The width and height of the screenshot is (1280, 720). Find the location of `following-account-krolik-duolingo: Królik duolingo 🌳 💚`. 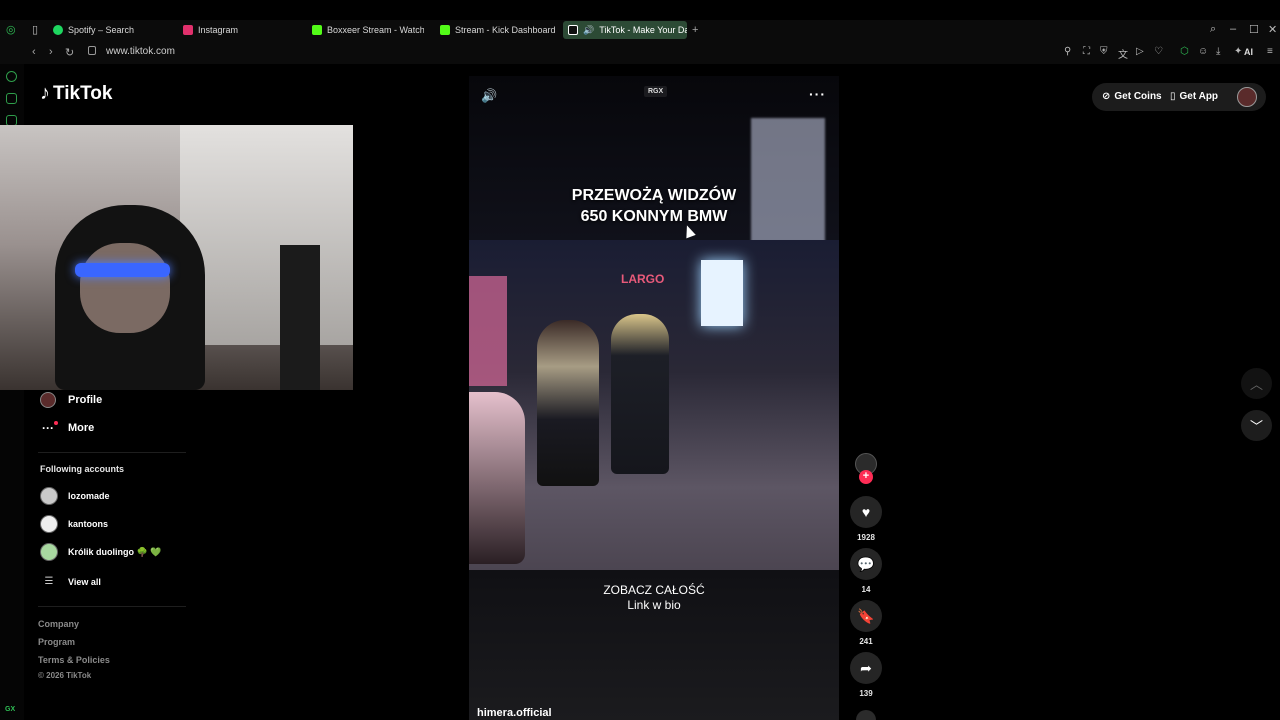

following-account-krolik-duolingo: Królik duolingo 🌳 💚 is located at coordinates (100, 552).